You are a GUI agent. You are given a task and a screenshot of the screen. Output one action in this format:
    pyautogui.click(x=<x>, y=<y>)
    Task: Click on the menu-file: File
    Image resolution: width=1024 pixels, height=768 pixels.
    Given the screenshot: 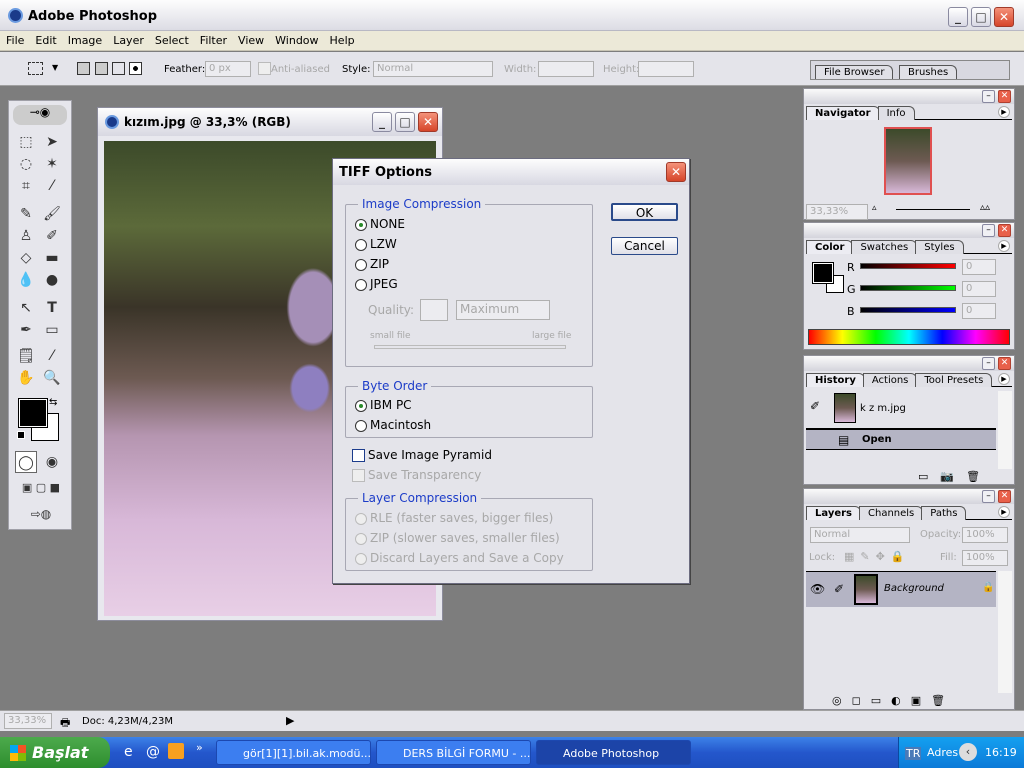 What is the action you would take?
    pyautogui.click(x=14, y=39)
    